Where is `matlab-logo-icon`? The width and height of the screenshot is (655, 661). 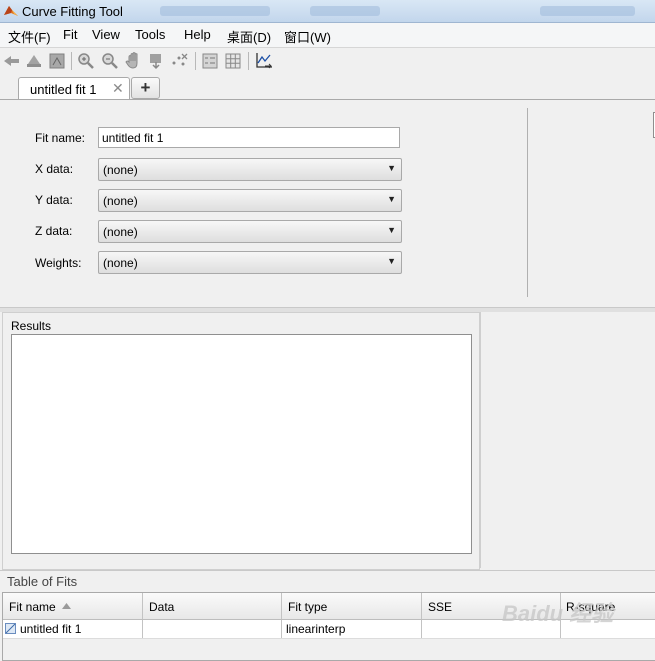 matlab-logo-icon is located at coordinates (11, 11).